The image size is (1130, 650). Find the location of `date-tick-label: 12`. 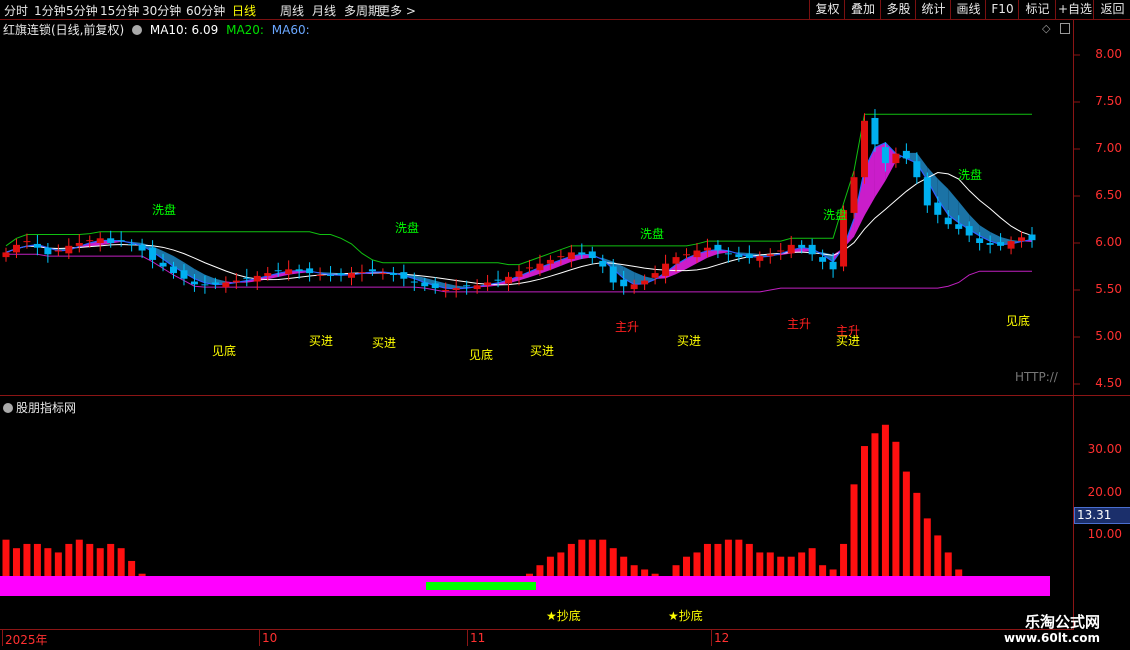

date-tick-label: 12 is located at coordinates (722, 638).